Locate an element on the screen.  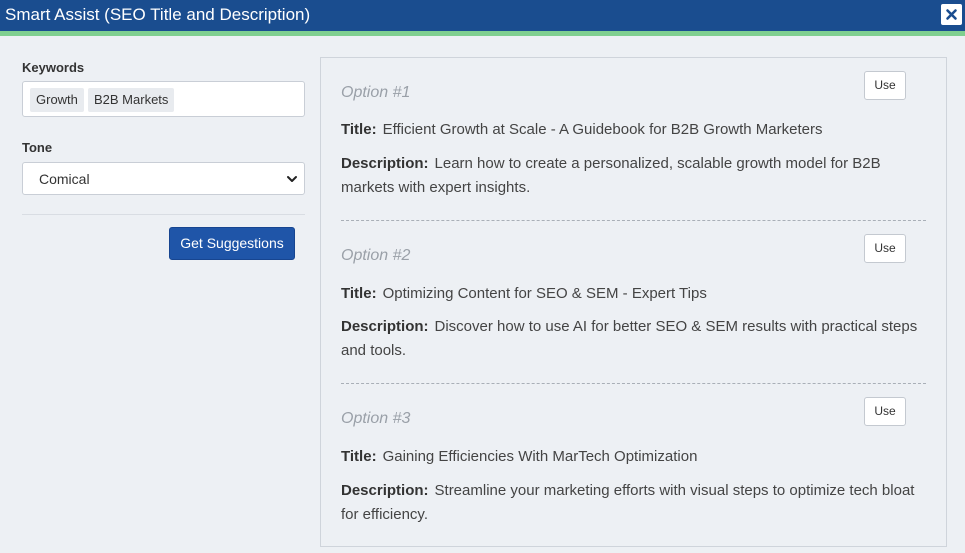
close-button is located at coordinates (951, 14).